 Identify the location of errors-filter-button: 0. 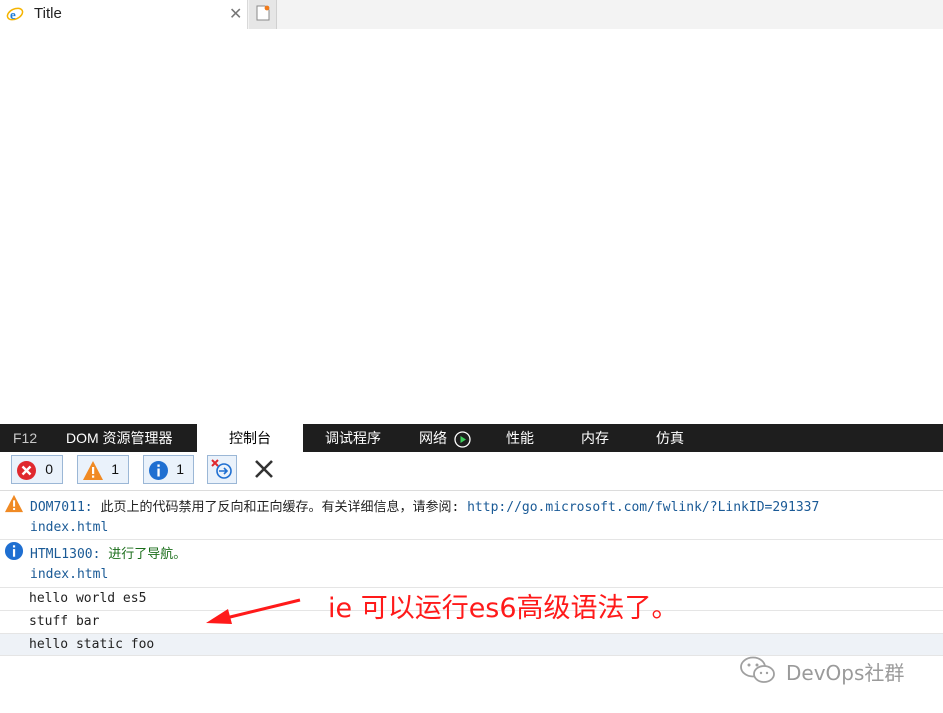
(37, 469).